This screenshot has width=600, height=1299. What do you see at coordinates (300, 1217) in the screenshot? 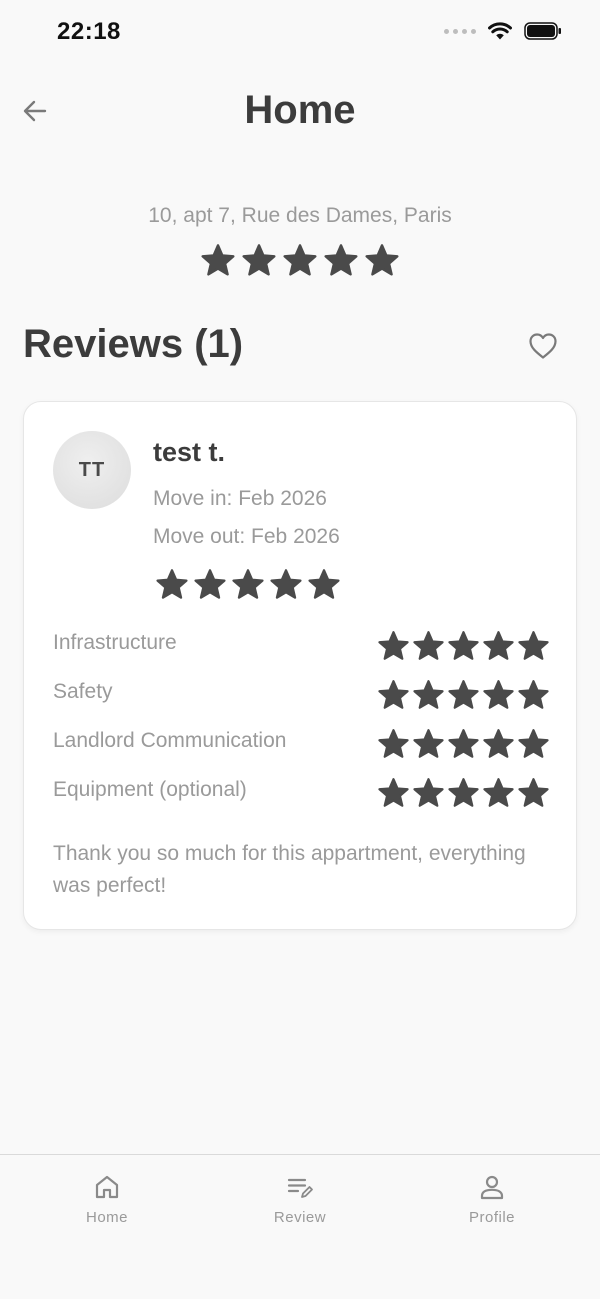
I see `tab-label-review: Review` at bounding box center [300, 1217].